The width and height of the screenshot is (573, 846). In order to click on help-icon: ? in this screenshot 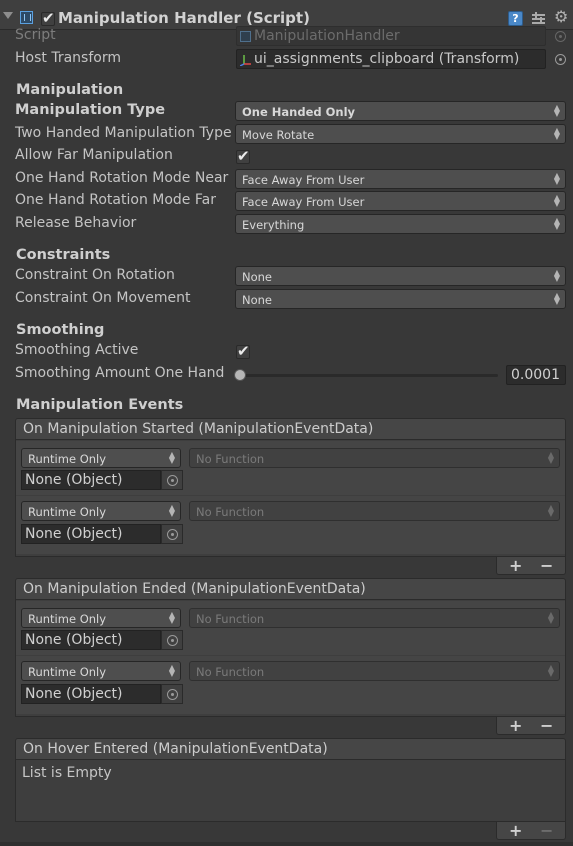, I will do `click(515, 18)`.